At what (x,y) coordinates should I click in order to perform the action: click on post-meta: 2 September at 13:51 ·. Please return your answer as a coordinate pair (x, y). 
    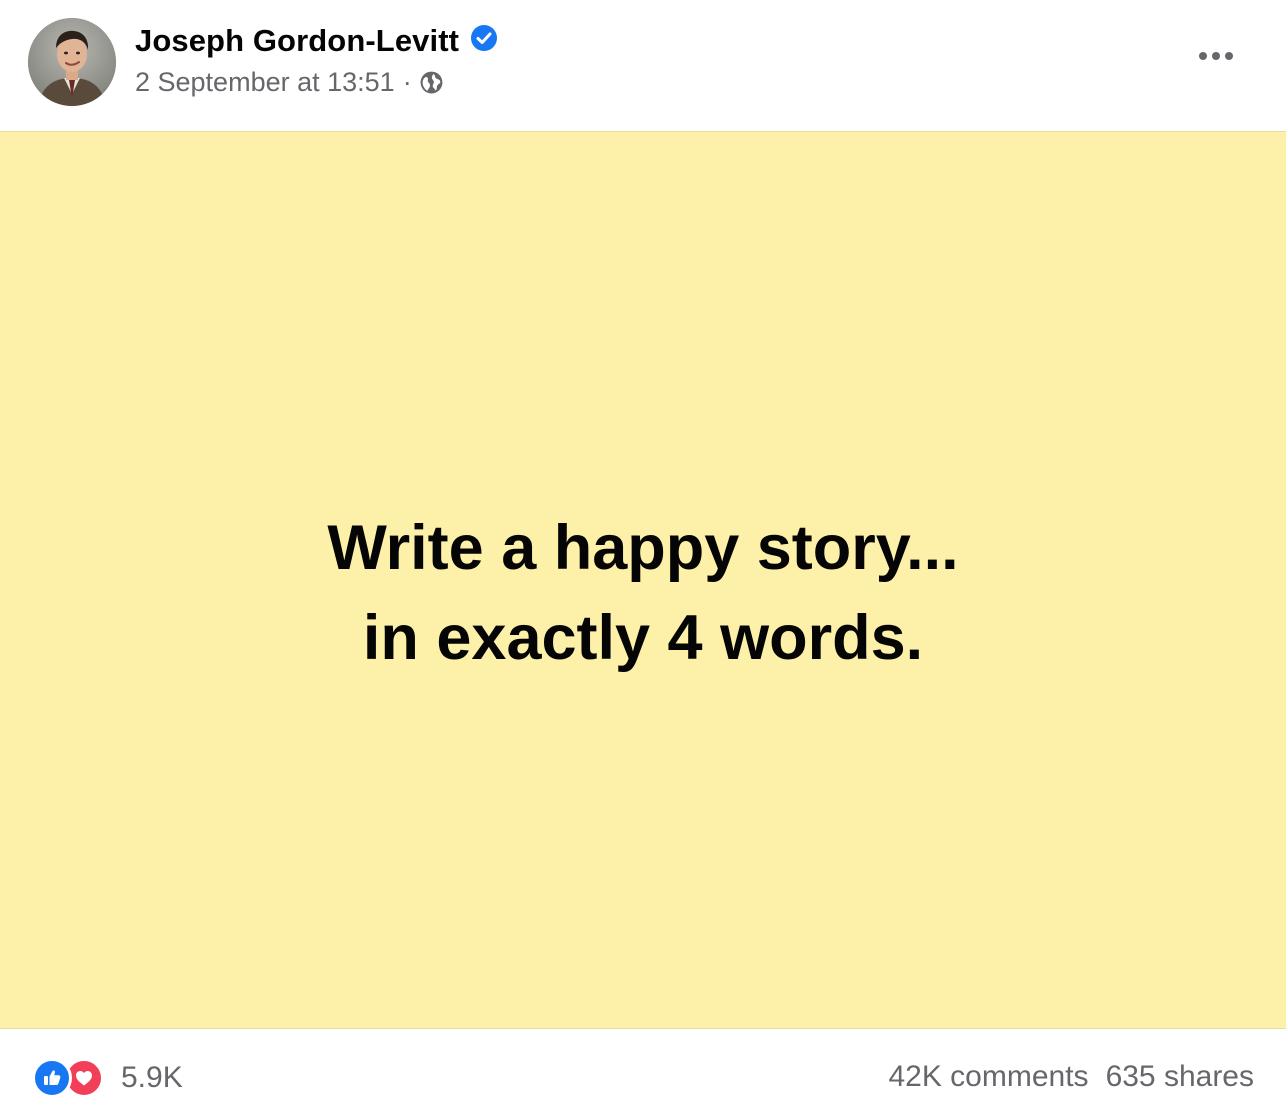
    Looking at the image, I should click on (289, 82).